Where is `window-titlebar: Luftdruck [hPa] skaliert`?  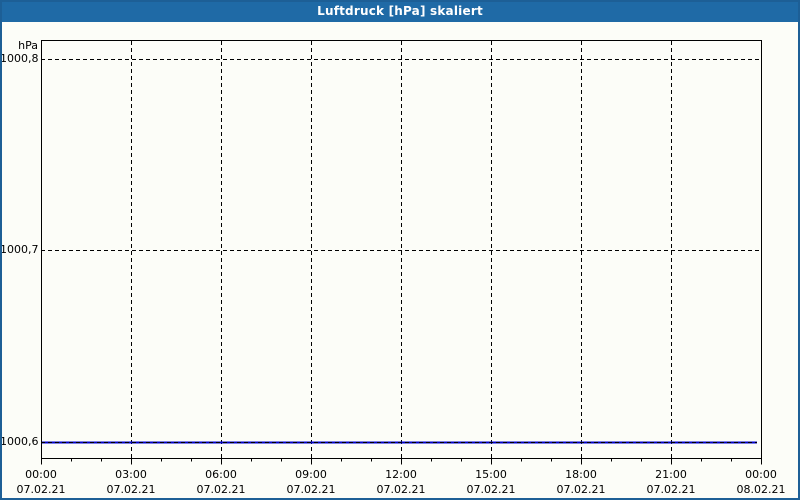 window-titlebar: Luftdruck [hPa] skaliert is located at coordinates (400, 11).